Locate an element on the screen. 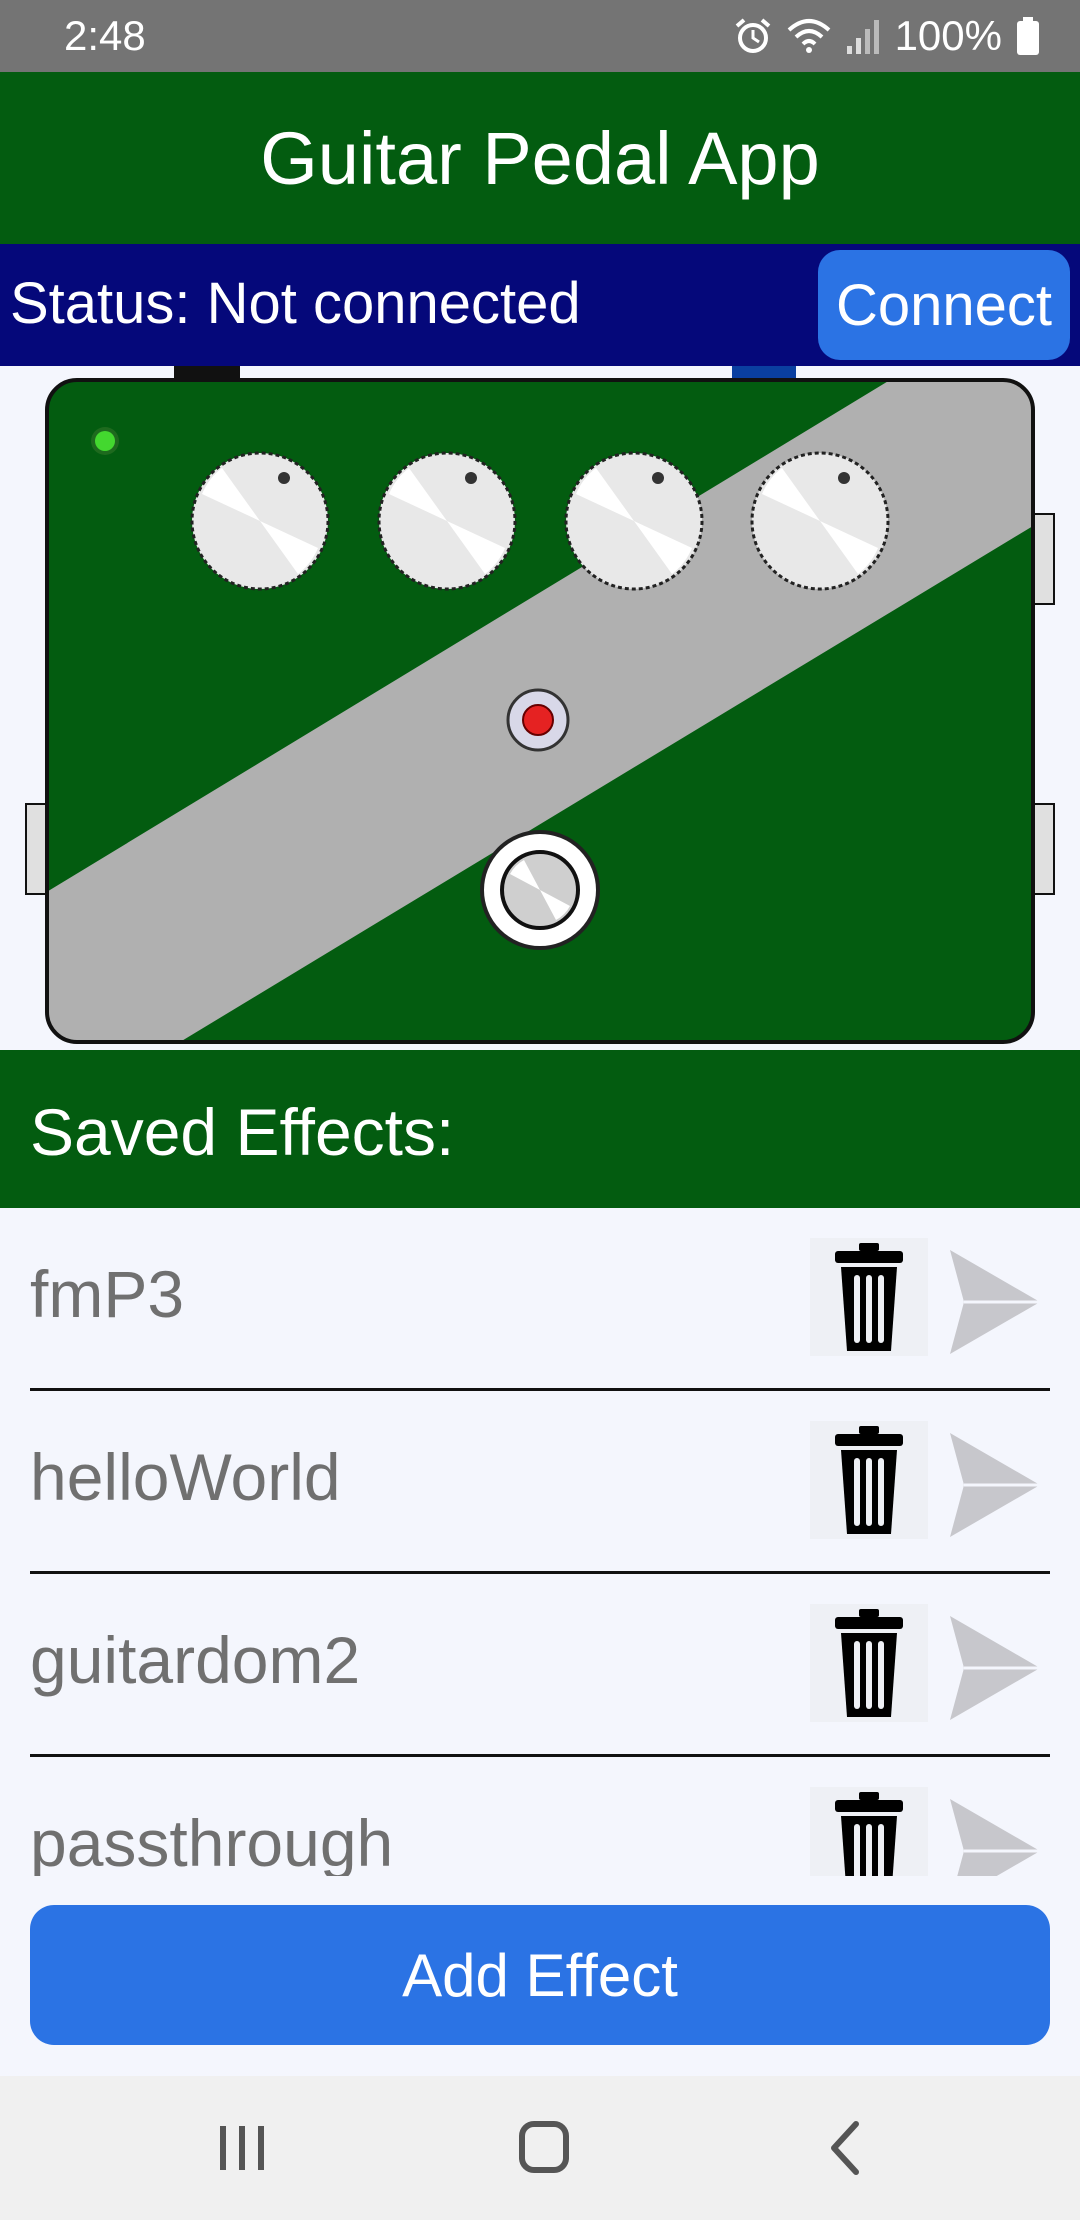 This screenshot has height=2220, width=1080. alarm-icon is located at coordinates (753, 36).